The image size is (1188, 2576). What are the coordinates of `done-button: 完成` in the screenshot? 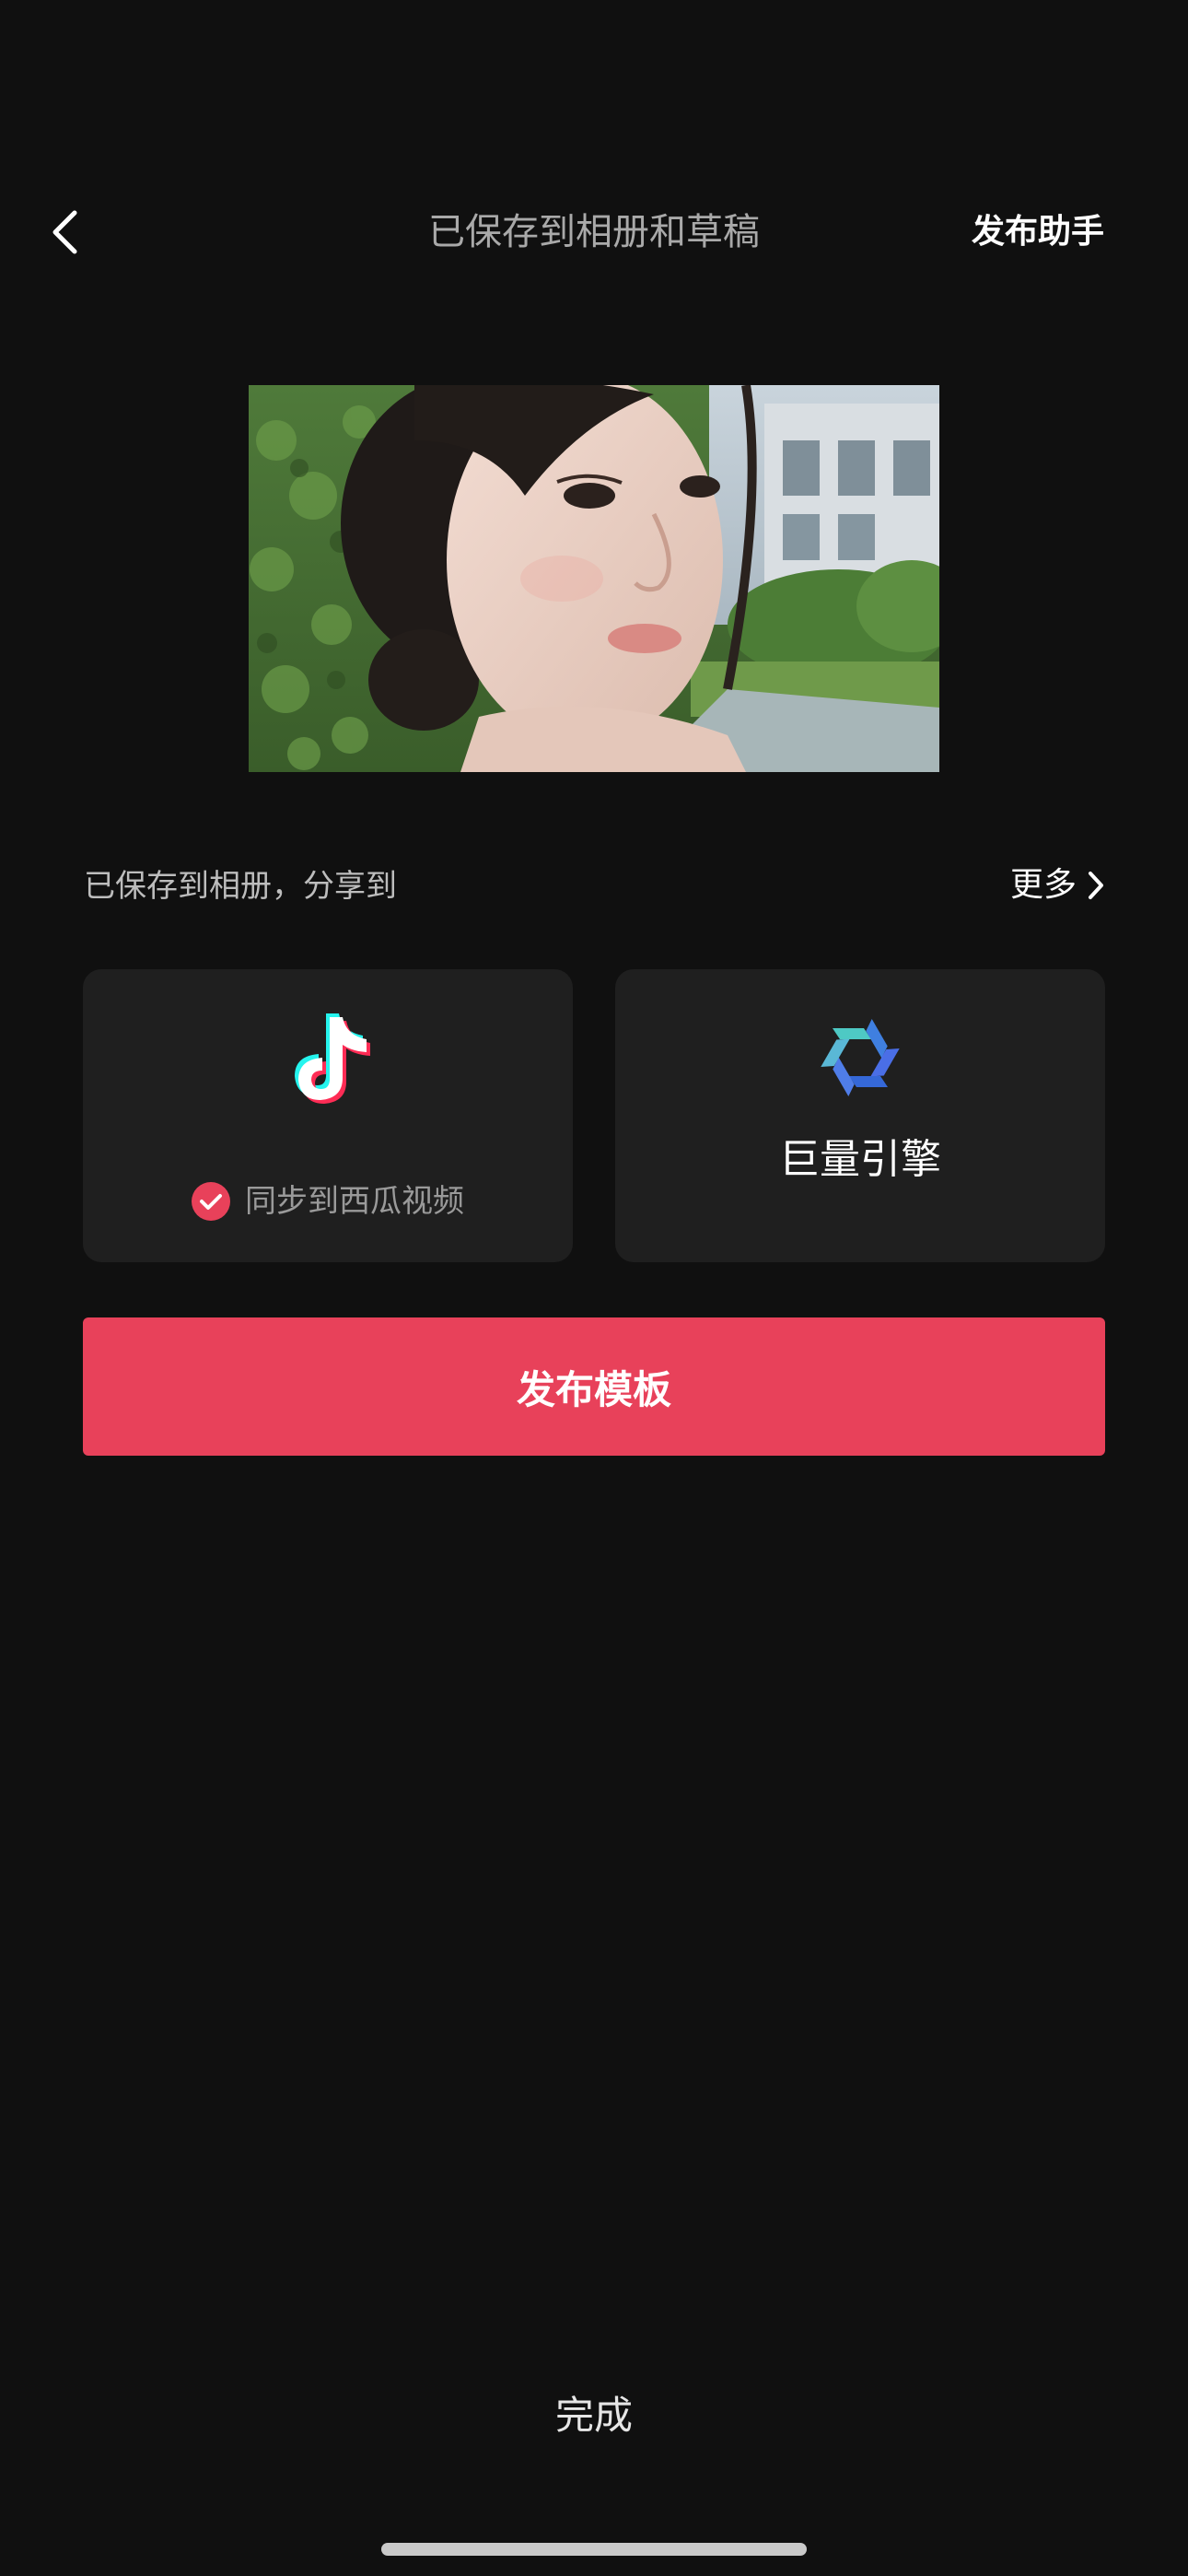 It's located at (594, 2415).